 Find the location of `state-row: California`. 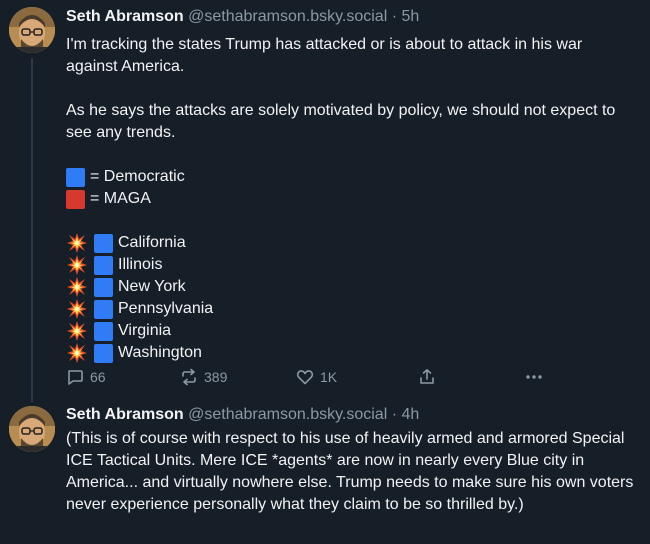

state-row: California is located at coordinates (351, 243).